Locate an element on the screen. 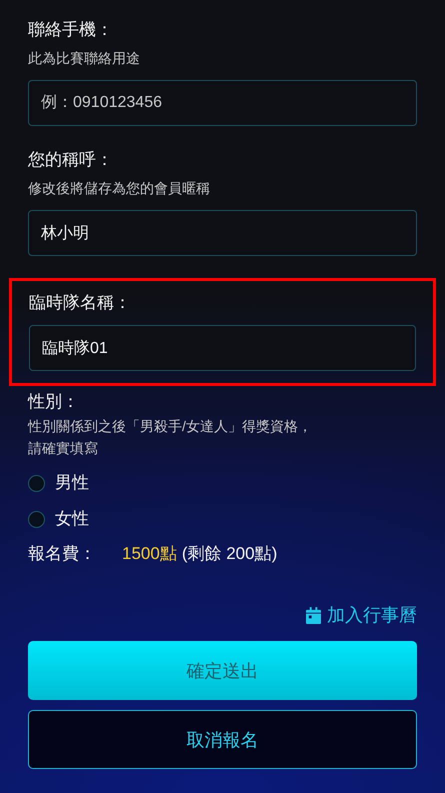 This screenshot has height=793, width=445. calendar-link: 加入行事曆 is located at coordinates (361, 615).